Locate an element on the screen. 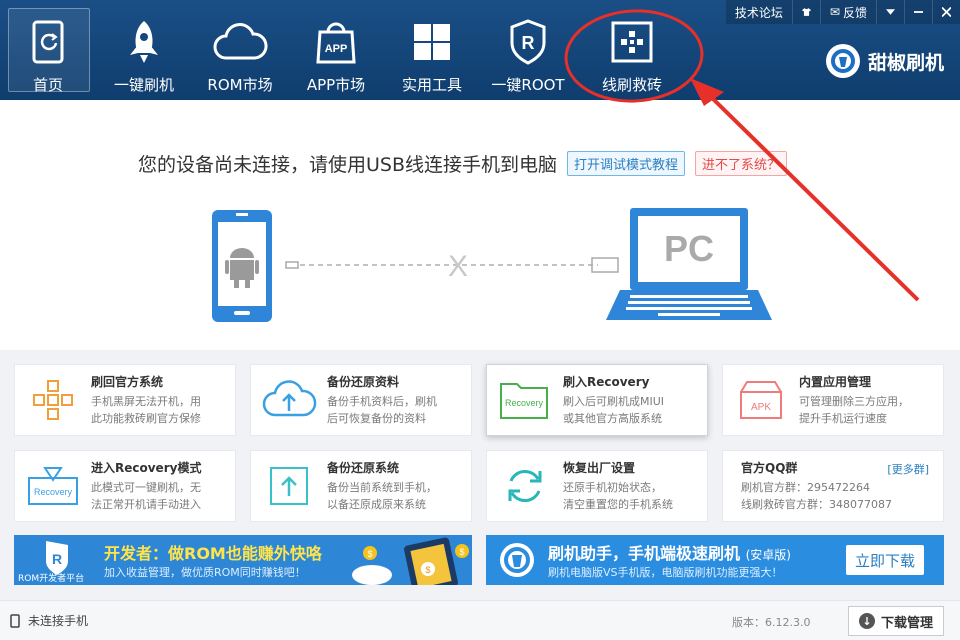 The height and width of the screenshot is (640, 960). recovery-folder-icon: Recovery is located at coordinates (525, 400).